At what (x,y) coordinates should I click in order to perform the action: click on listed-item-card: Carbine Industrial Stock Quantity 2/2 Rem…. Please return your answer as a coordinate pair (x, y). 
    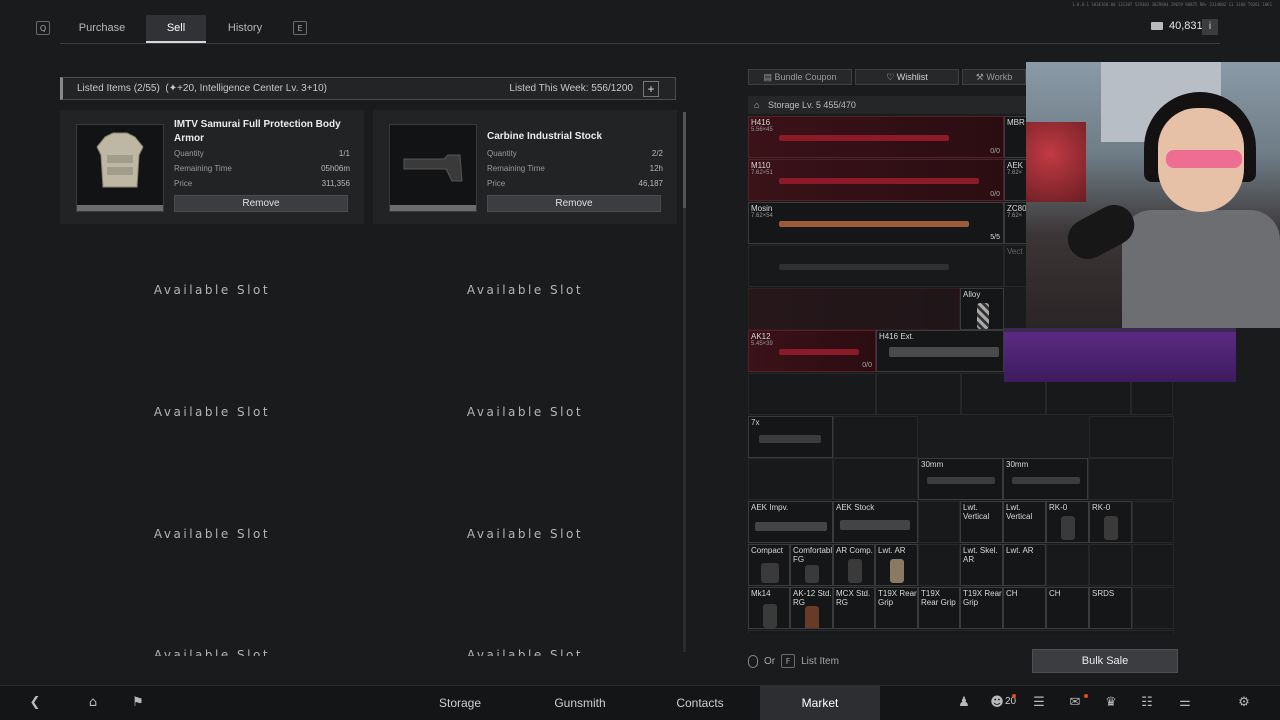
    Looking at the image, I should click on (525, 167).